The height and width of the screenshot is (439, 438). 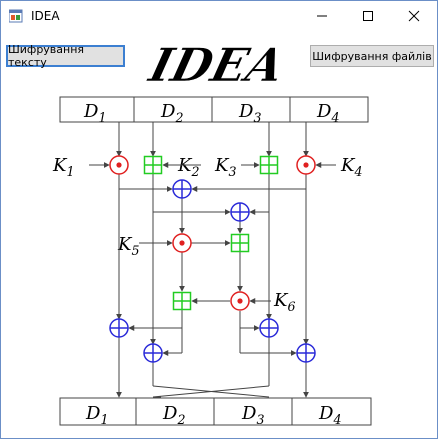 What do you see at coordinates (225, 167) in the screenshot?
I see `key-label-3: K3` at bounding box center [225, 167].